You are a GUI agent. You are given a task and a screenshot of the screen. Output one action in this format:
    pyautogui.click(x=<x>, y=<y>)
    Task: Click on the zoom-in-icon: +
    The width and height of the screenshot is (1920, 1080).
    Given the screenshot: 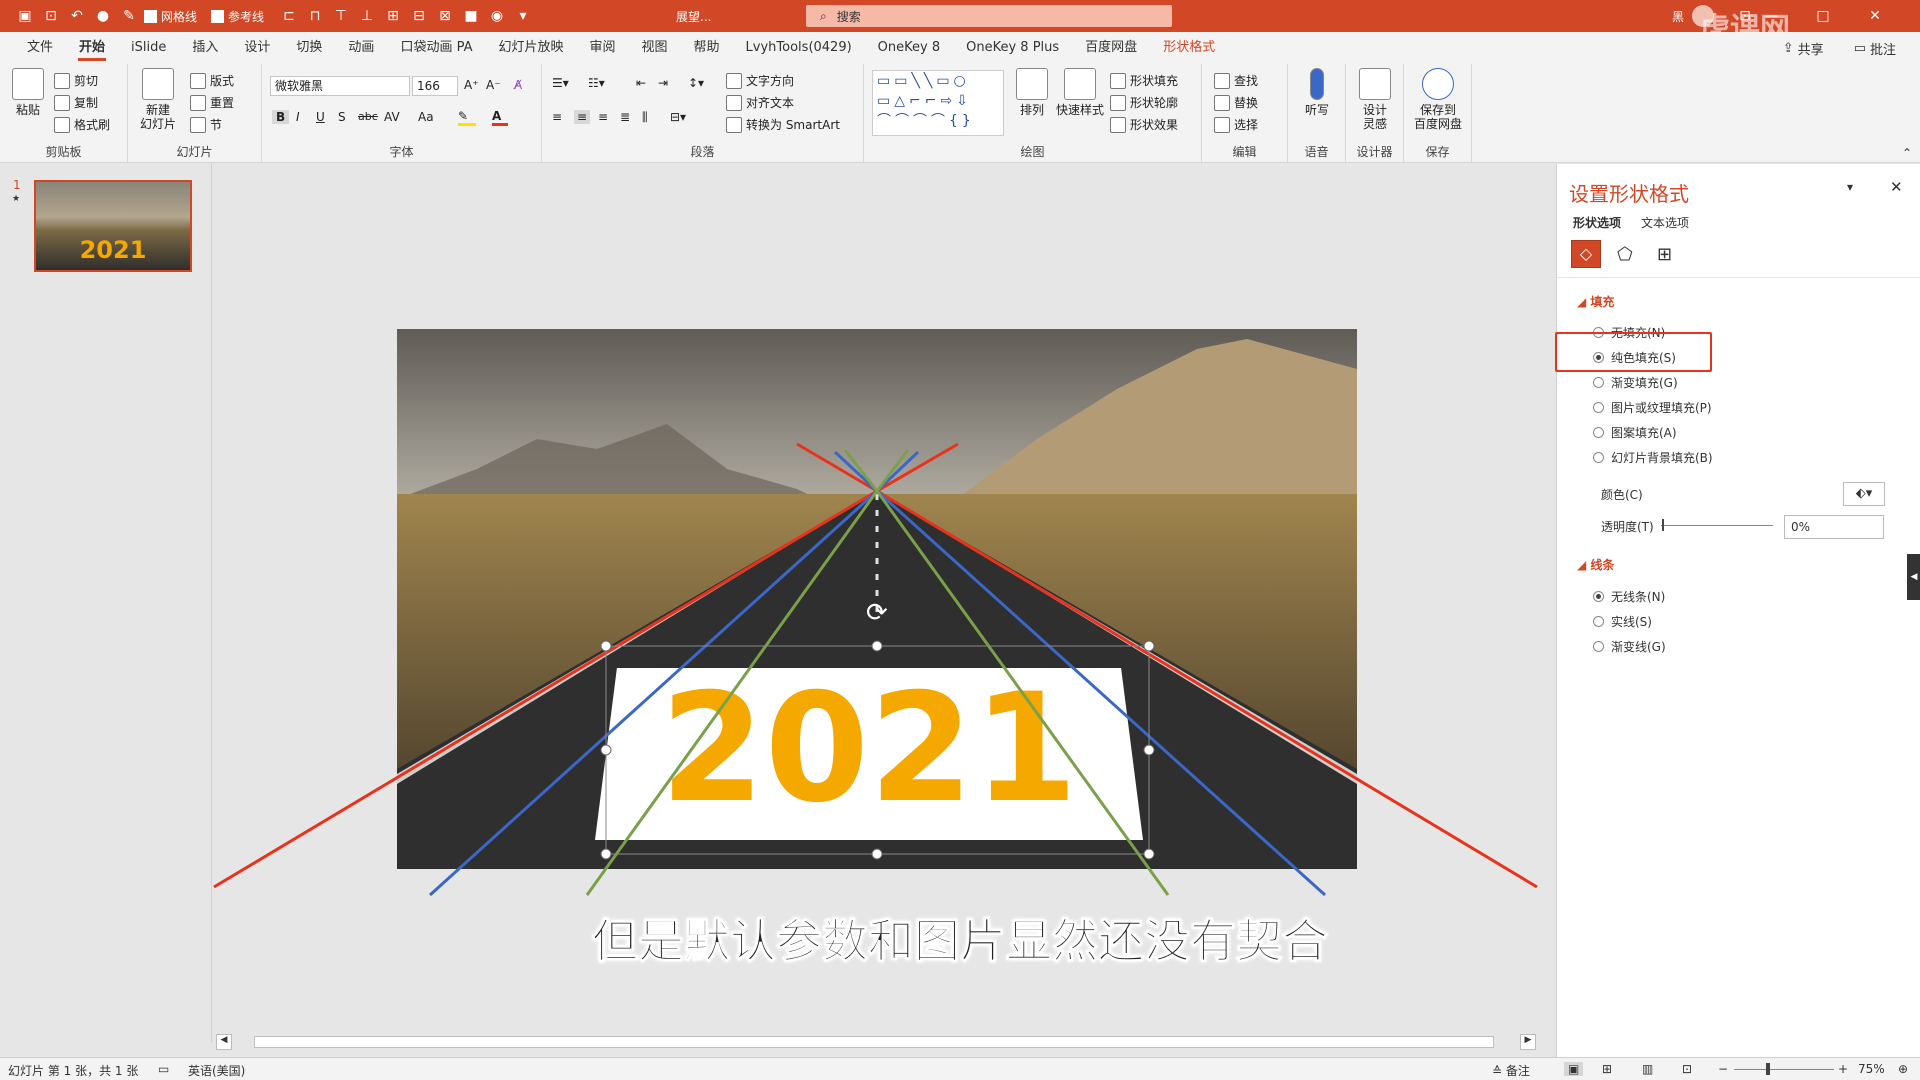 What is the action you would take?
    pyautogui.click(x=1843, y=1069)
    